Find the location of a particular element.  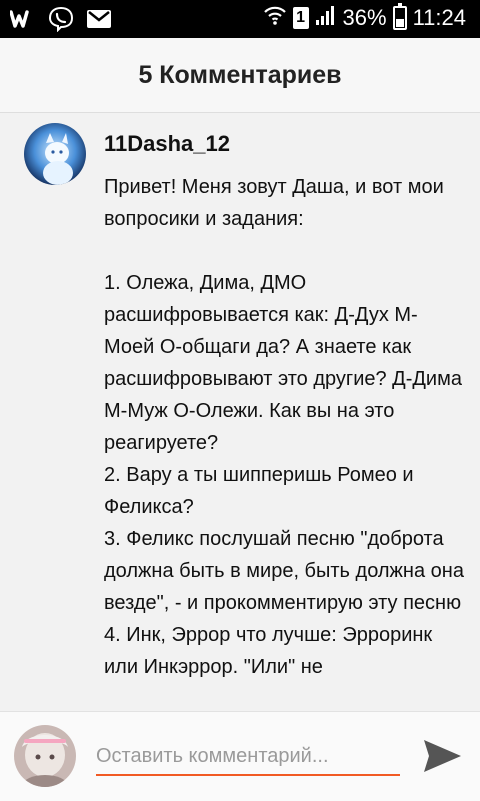

page-title: 5 Комментариев is located at coordinates (240, 74).